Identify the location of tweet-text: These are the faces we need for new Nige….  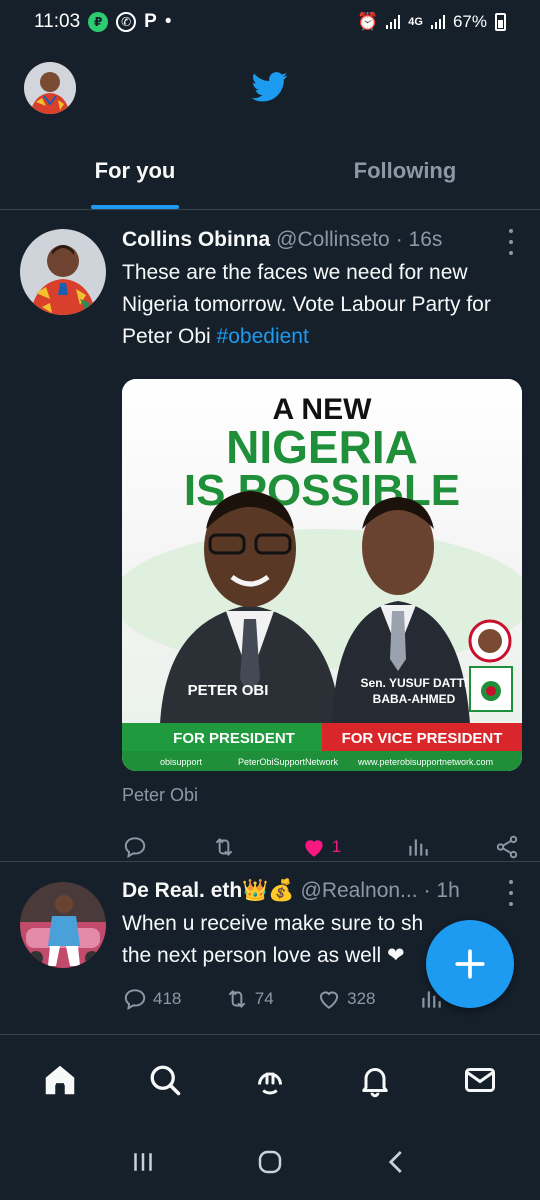
(321, 305).